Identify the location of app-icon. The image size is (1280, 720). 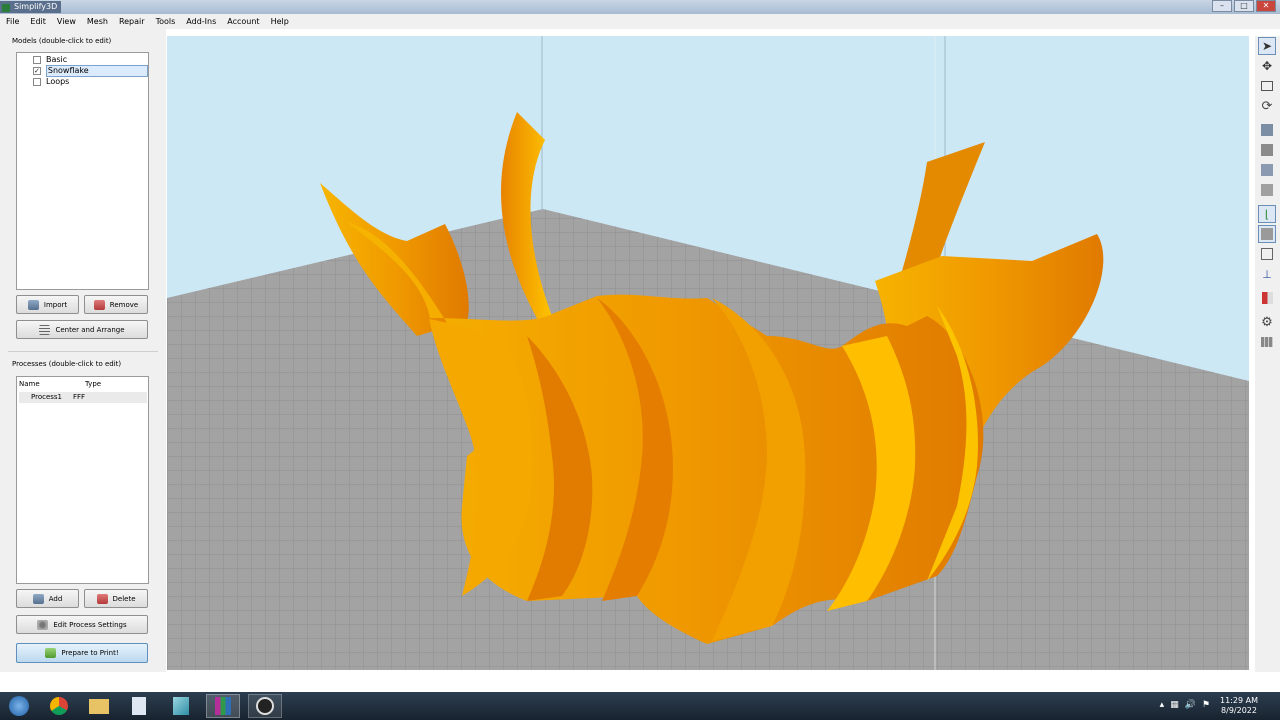
(6, 8).